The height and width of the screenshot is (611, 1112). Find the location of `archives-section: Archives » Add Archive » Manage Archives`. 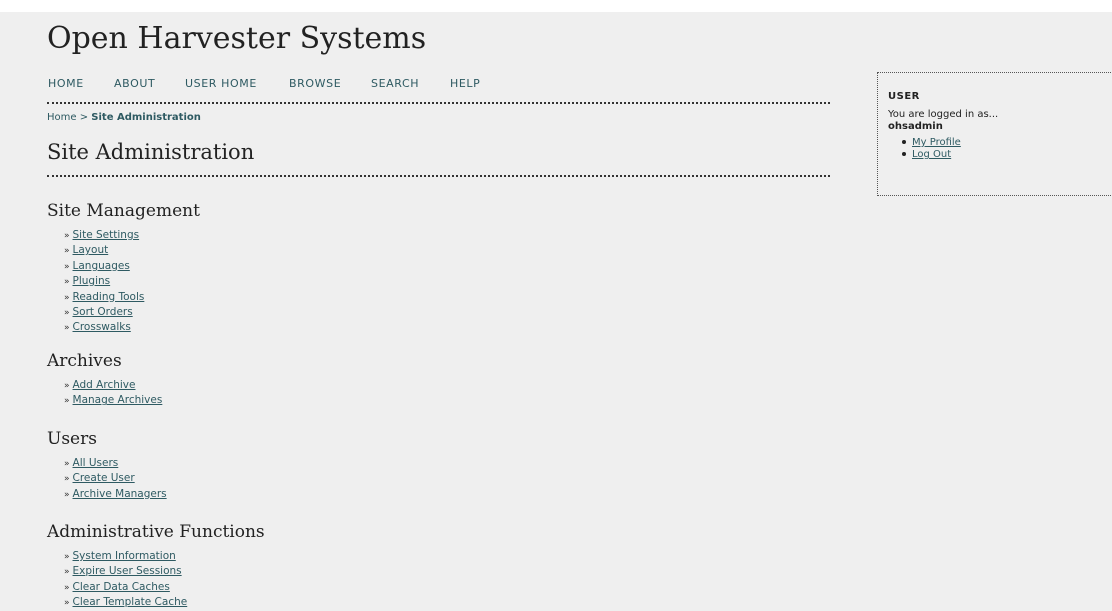

archives-section: Archives » Add Archive » Manage Archives is located at coordinates (397, 379).